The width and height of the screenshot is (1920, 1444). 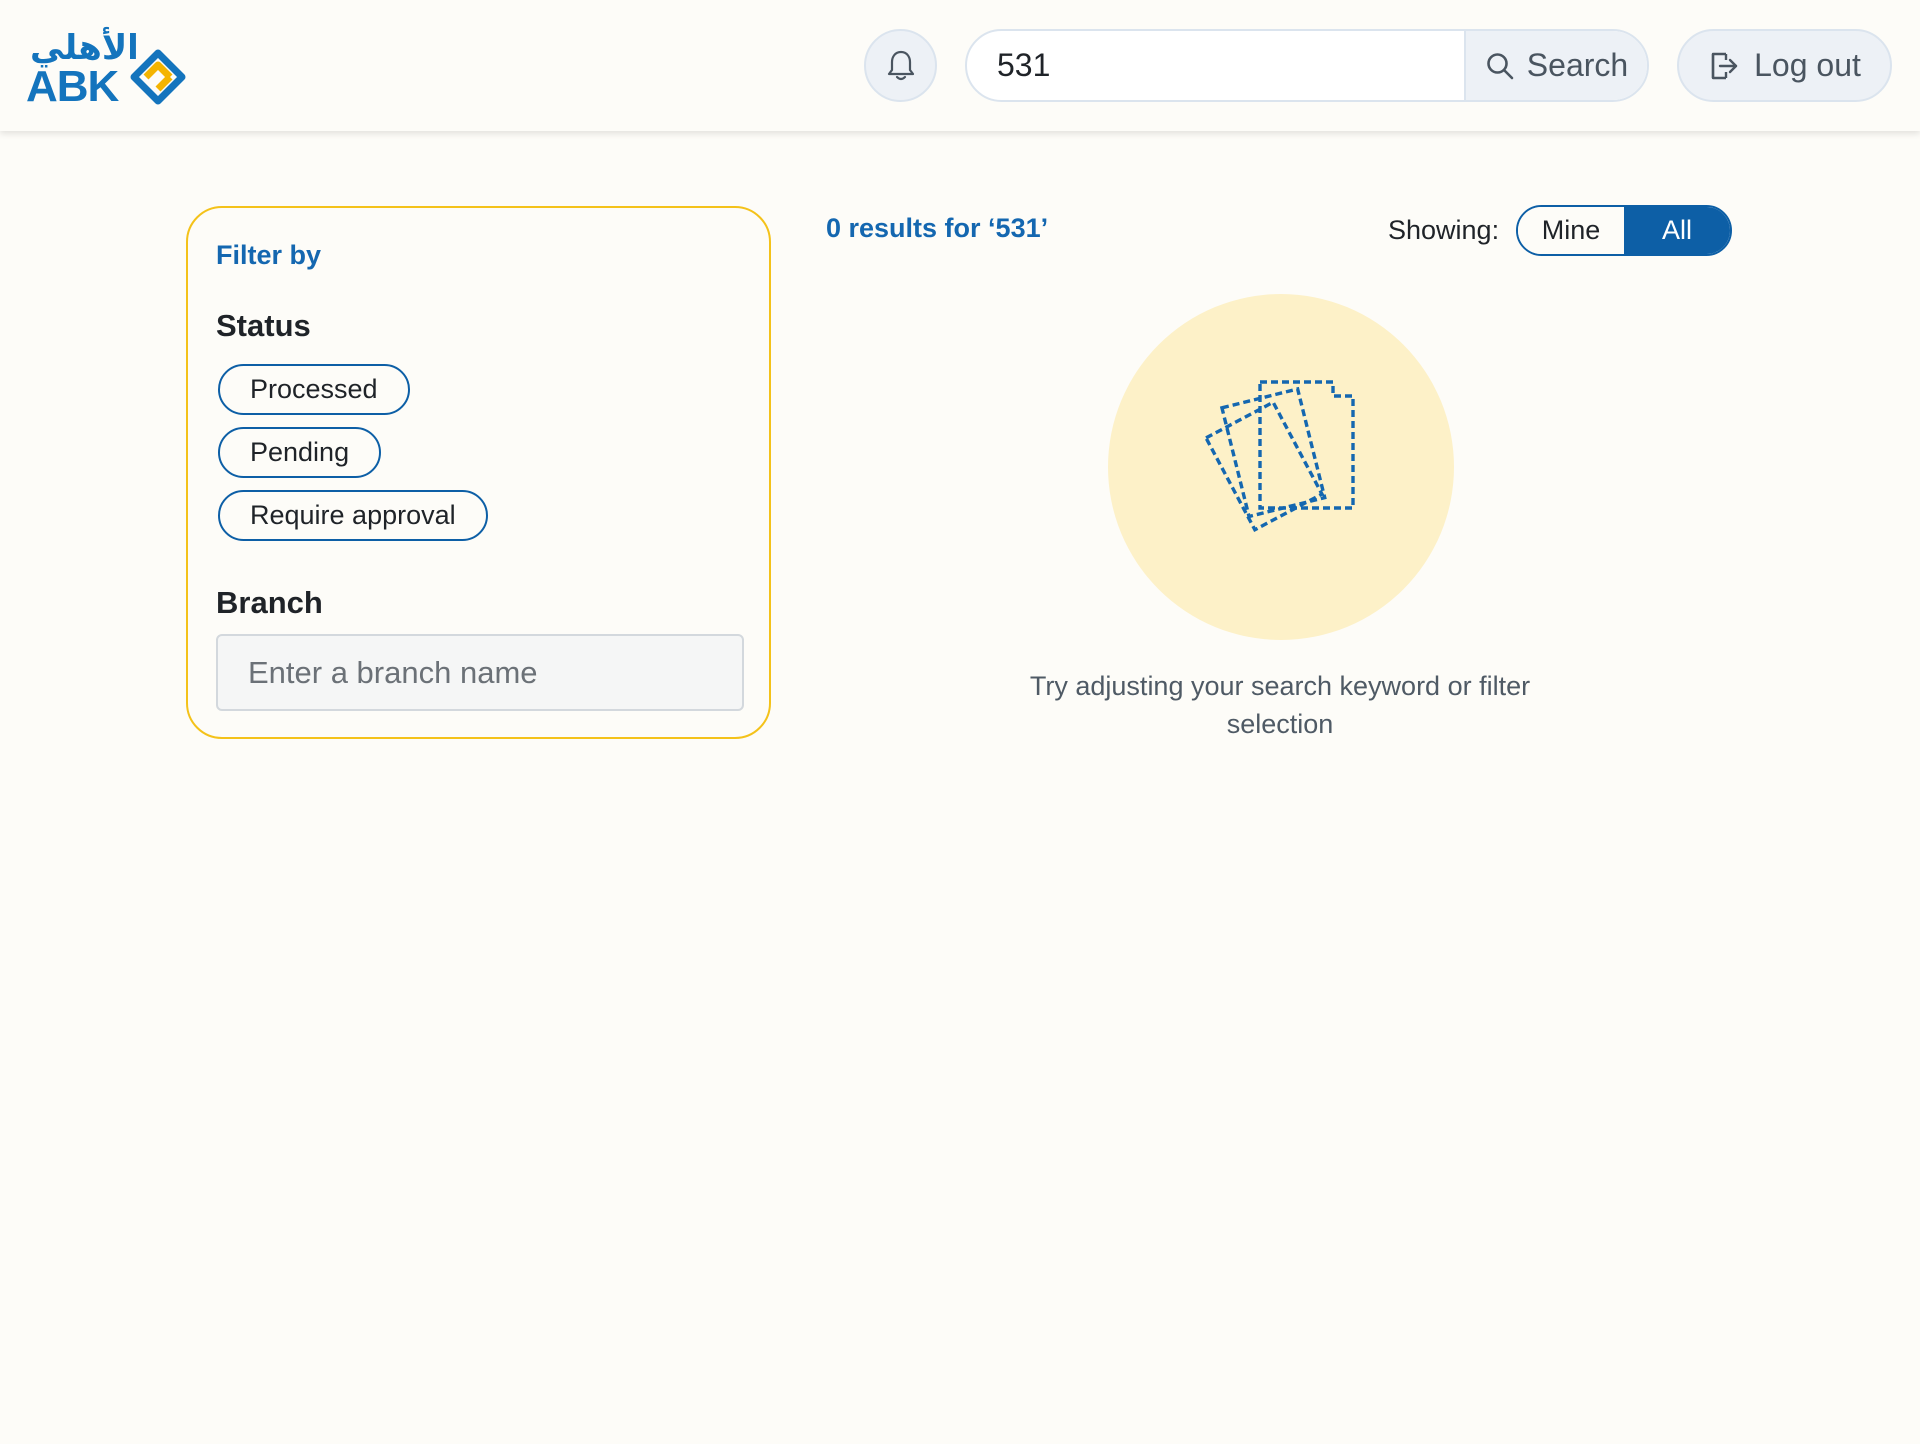 What do you see at coordinates (1571, 230) in the screenshot?
I see `toggle-mine: Mine` at bounding box center [1571, 230].